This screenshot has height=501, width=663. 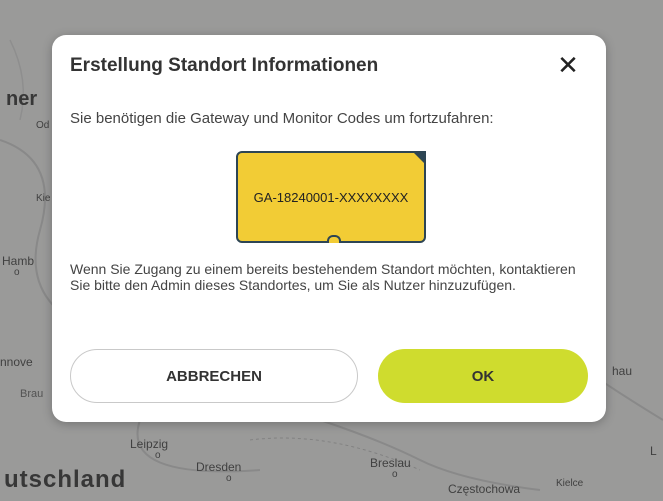 I want to click on ok-button: OK, so click(x=483, y=376).